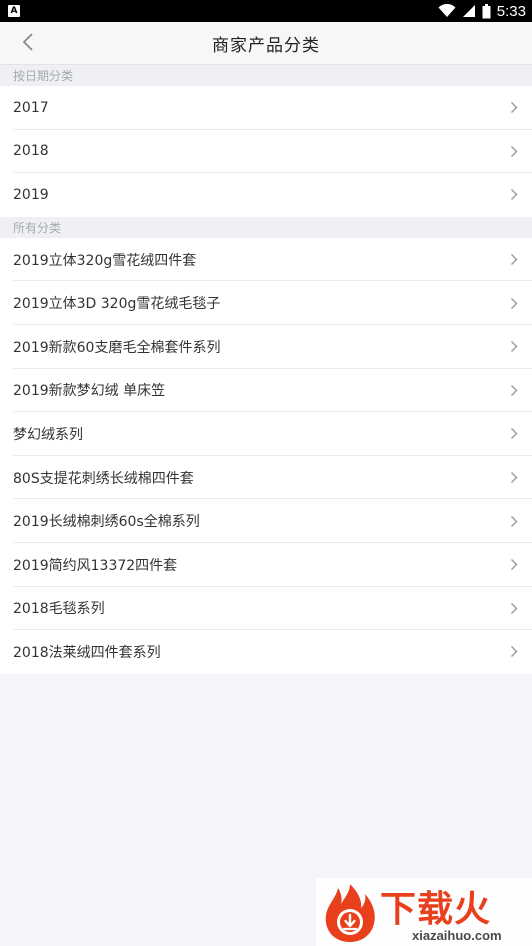  Describe the element at coordinates (117, 304) in the screenshot. I see `category-label: 2019立体3D 320g雪花绒毛毯子` at that location.